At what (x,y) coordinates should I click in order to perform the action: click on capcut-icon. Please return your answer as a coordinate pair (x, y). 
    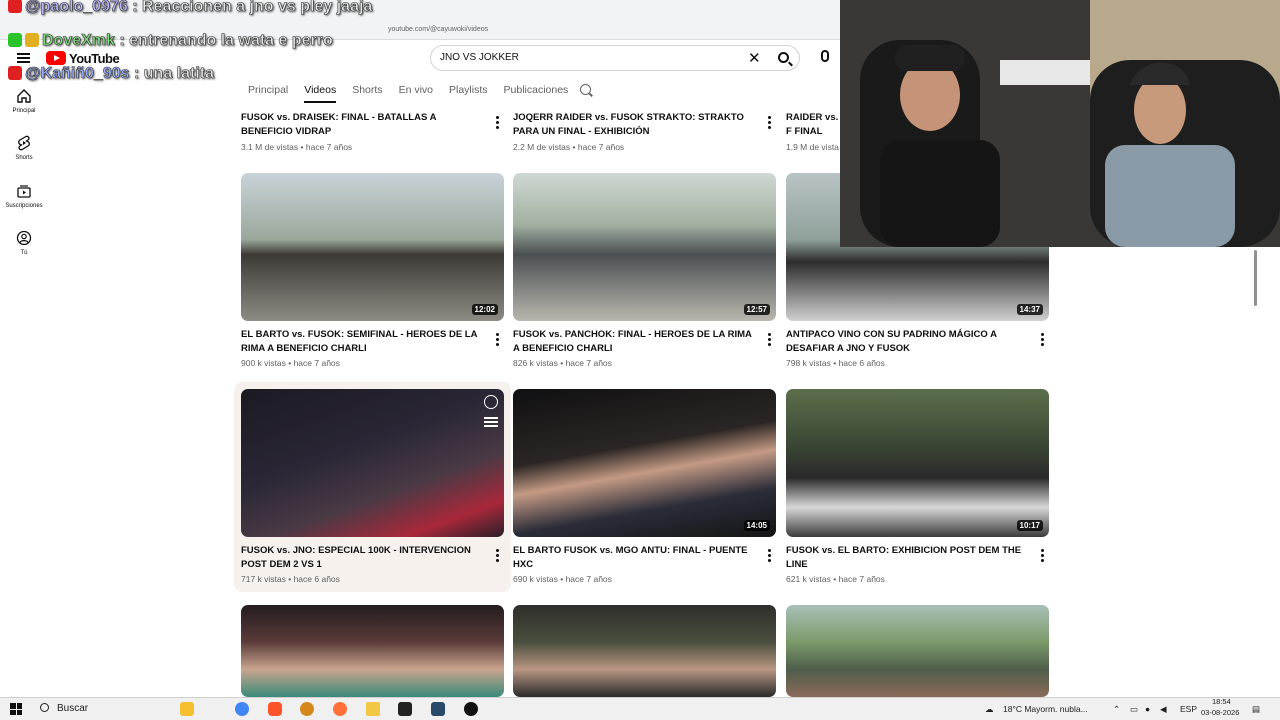
    Looking at the image, I should click on (405, 709).